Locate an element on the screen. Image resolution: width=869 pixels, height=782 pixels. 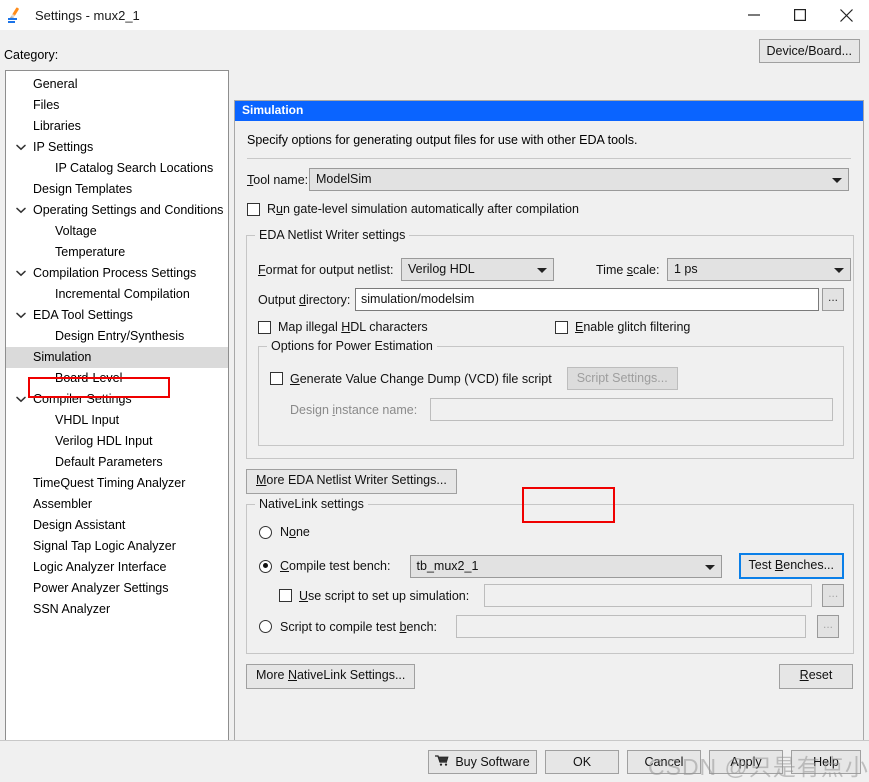
script-compile-radio is located at coordinates (265, 626).